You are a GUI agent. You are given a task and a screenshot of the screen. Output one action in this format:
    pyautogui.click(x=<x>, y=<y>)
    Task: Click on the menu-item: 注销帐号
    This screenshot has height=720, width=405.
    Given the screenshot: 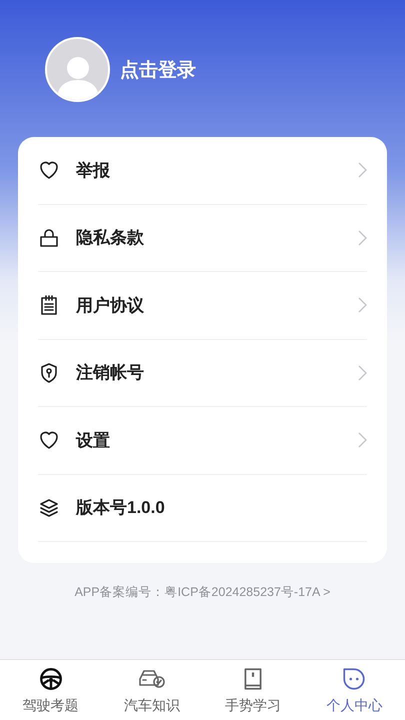 What is the action you would take?
    pyautogui.click(x=202, y=373)
    